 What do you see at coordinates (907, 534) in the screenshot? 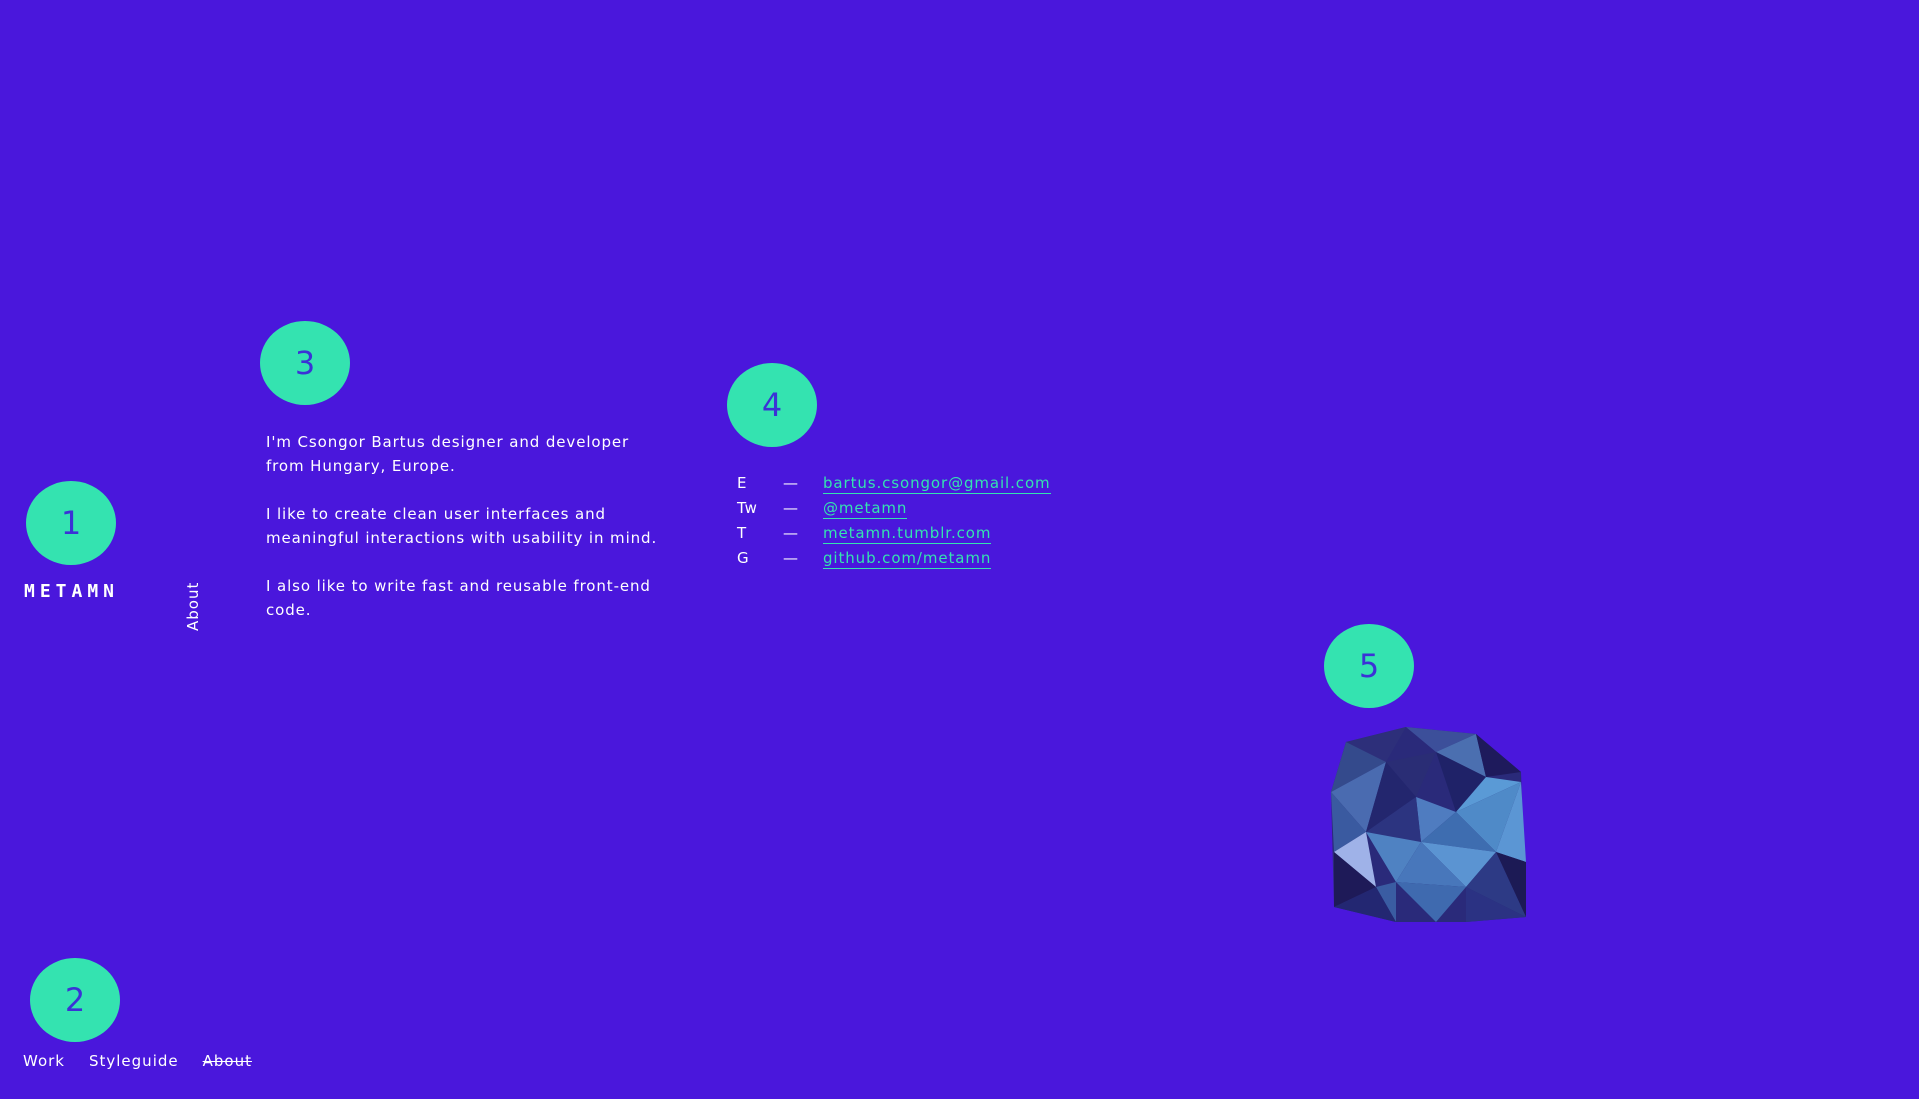
I see `tumblr-link: metamn.tumblr.com` at bounding box center [907, 534].